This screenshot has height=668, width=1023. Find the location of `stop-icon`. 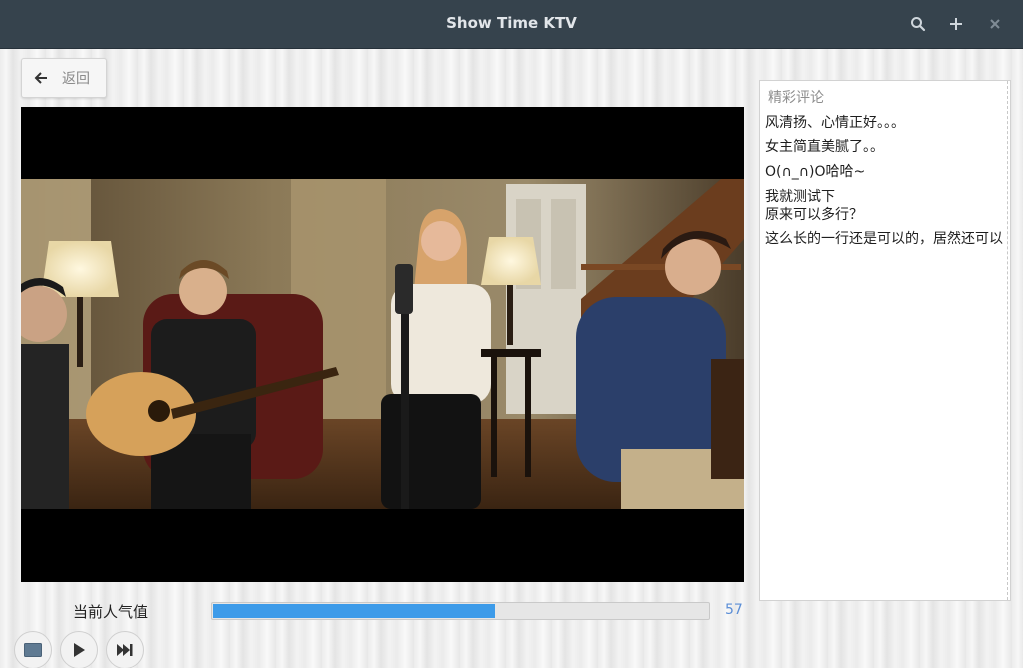

stop-icon is located at coordinates (33, 650).